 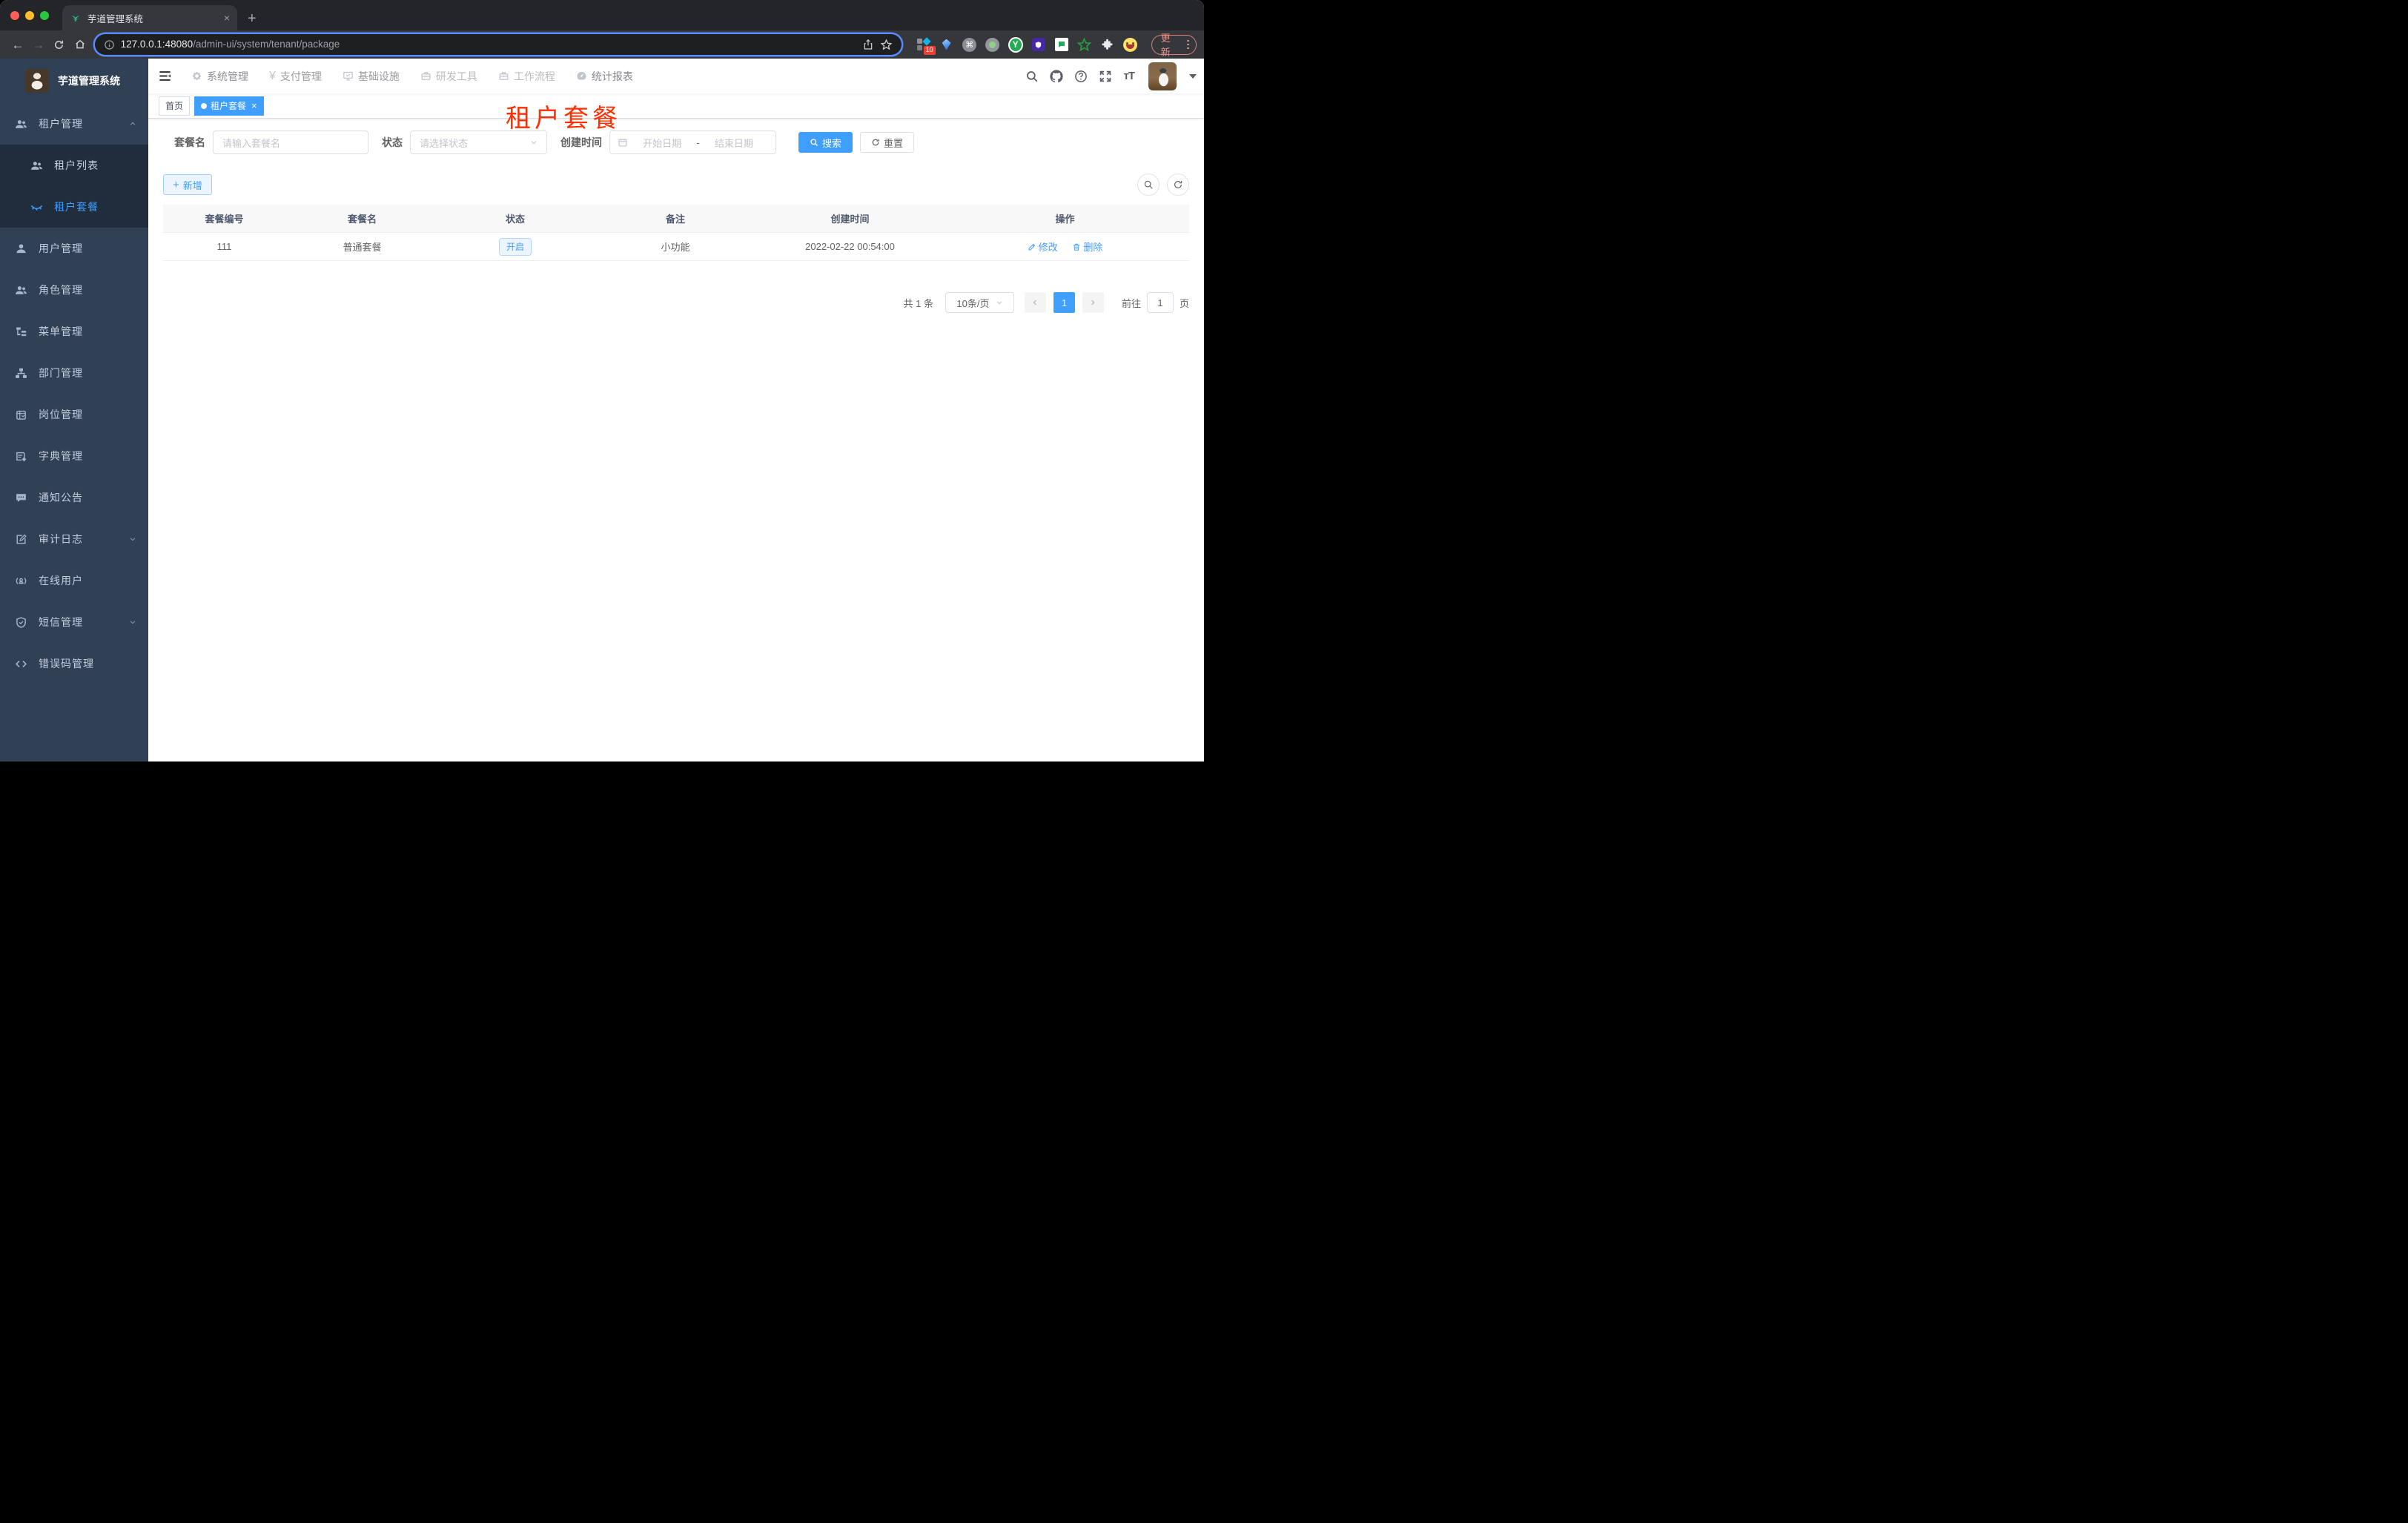 I want to click on package-name-input: 请输入套餐名, so click(x=290, y=142).